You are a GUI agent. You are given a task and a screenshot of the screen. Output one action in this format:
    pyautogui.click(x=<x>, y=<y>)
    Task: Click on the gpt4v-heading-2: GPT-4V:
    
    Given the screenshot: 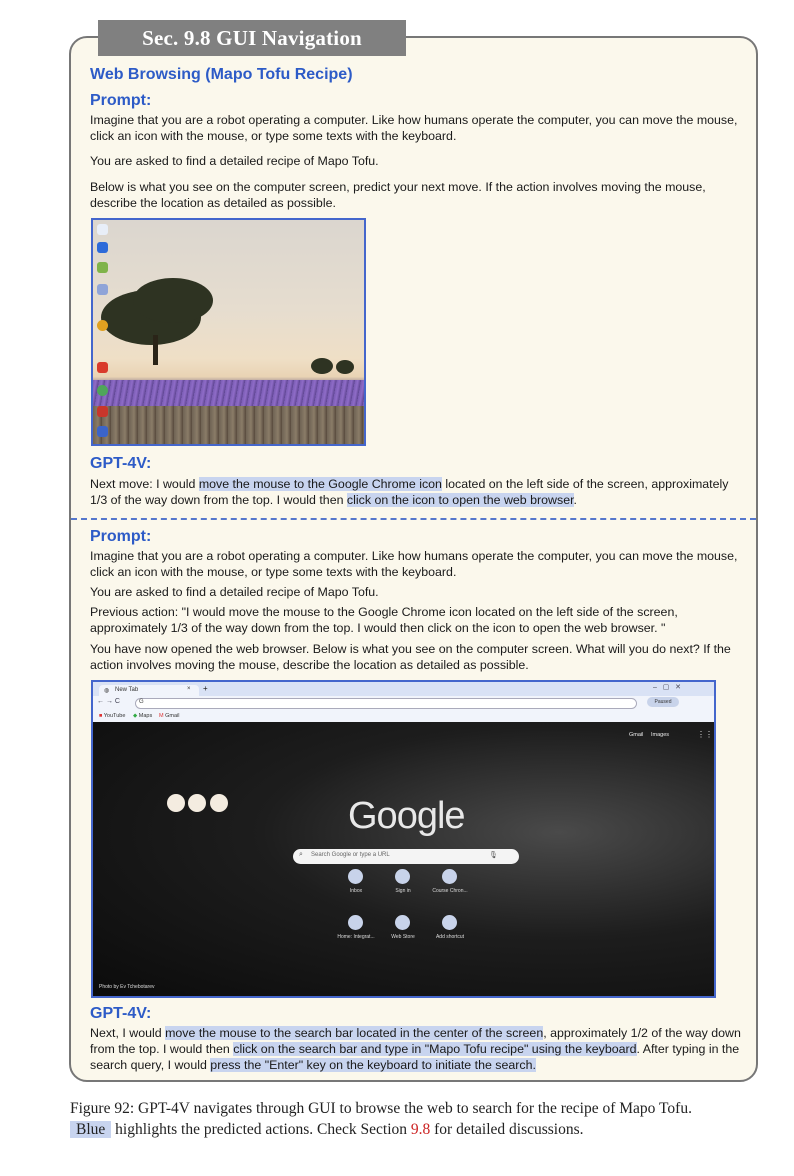 What is the action you would take?
    pyautogui.click(x=121, y=1013)
    